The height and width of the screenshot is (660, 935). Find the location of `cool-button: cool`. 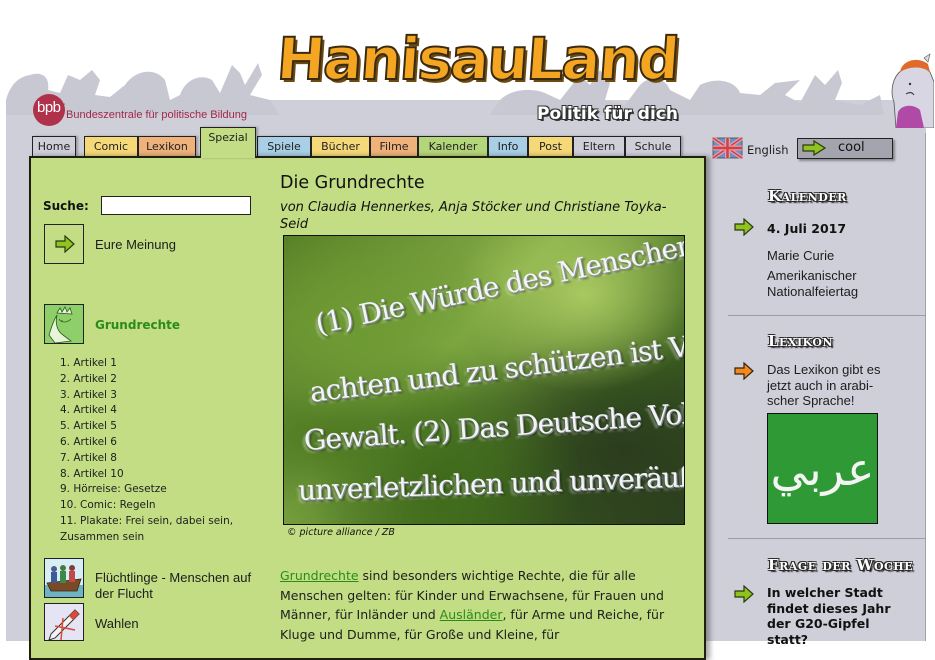

cool-button: cool is located at coordinates (845, 148).